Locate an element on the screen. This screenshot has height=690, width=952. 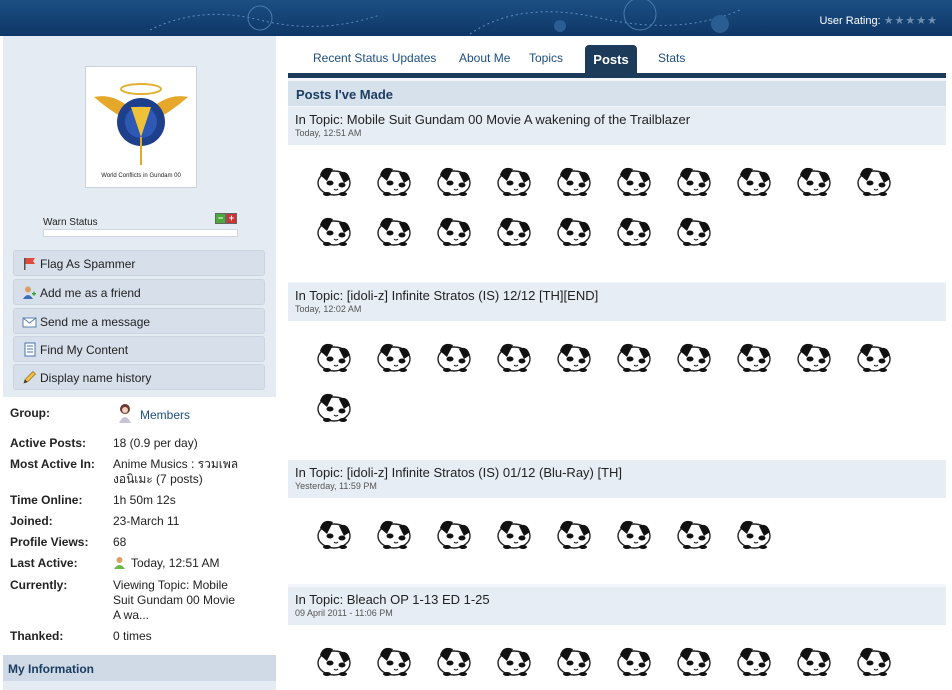
name-history-button: Display name history is located at coordinates (139, 377).